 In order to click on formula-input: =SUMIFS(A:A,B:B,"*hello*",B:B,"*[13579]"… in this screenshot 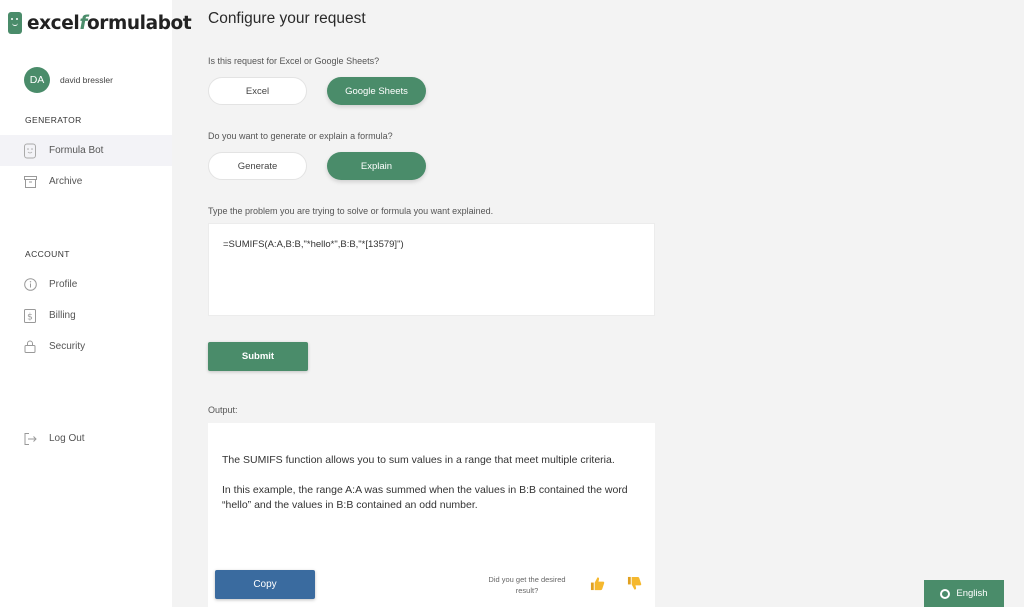, I will do `click(431, 269)`.